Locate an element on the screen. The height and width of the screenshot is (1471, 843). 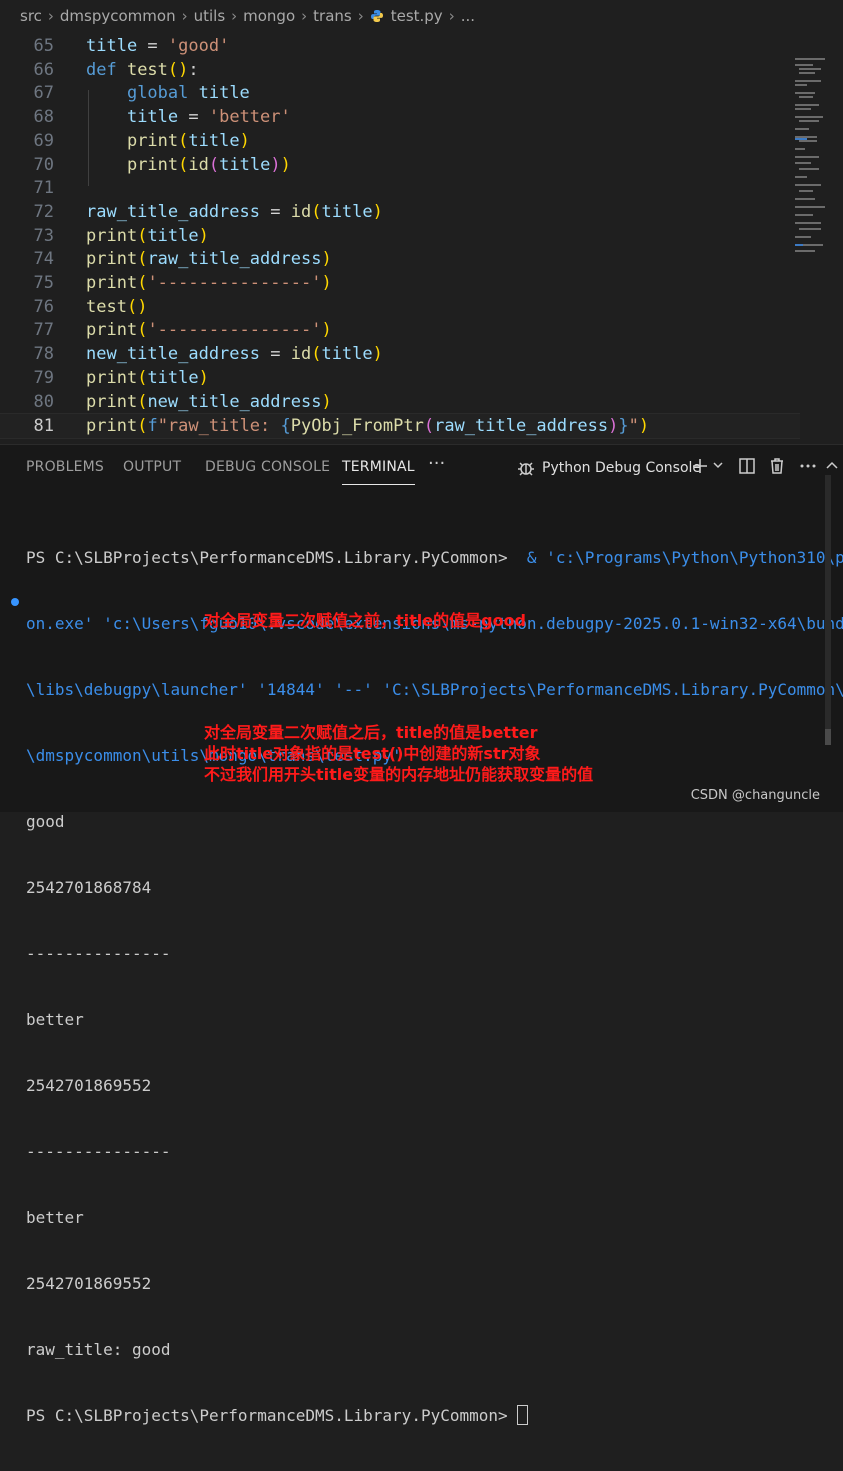
code-line: 67 global title is located at coordinates (400, 93).